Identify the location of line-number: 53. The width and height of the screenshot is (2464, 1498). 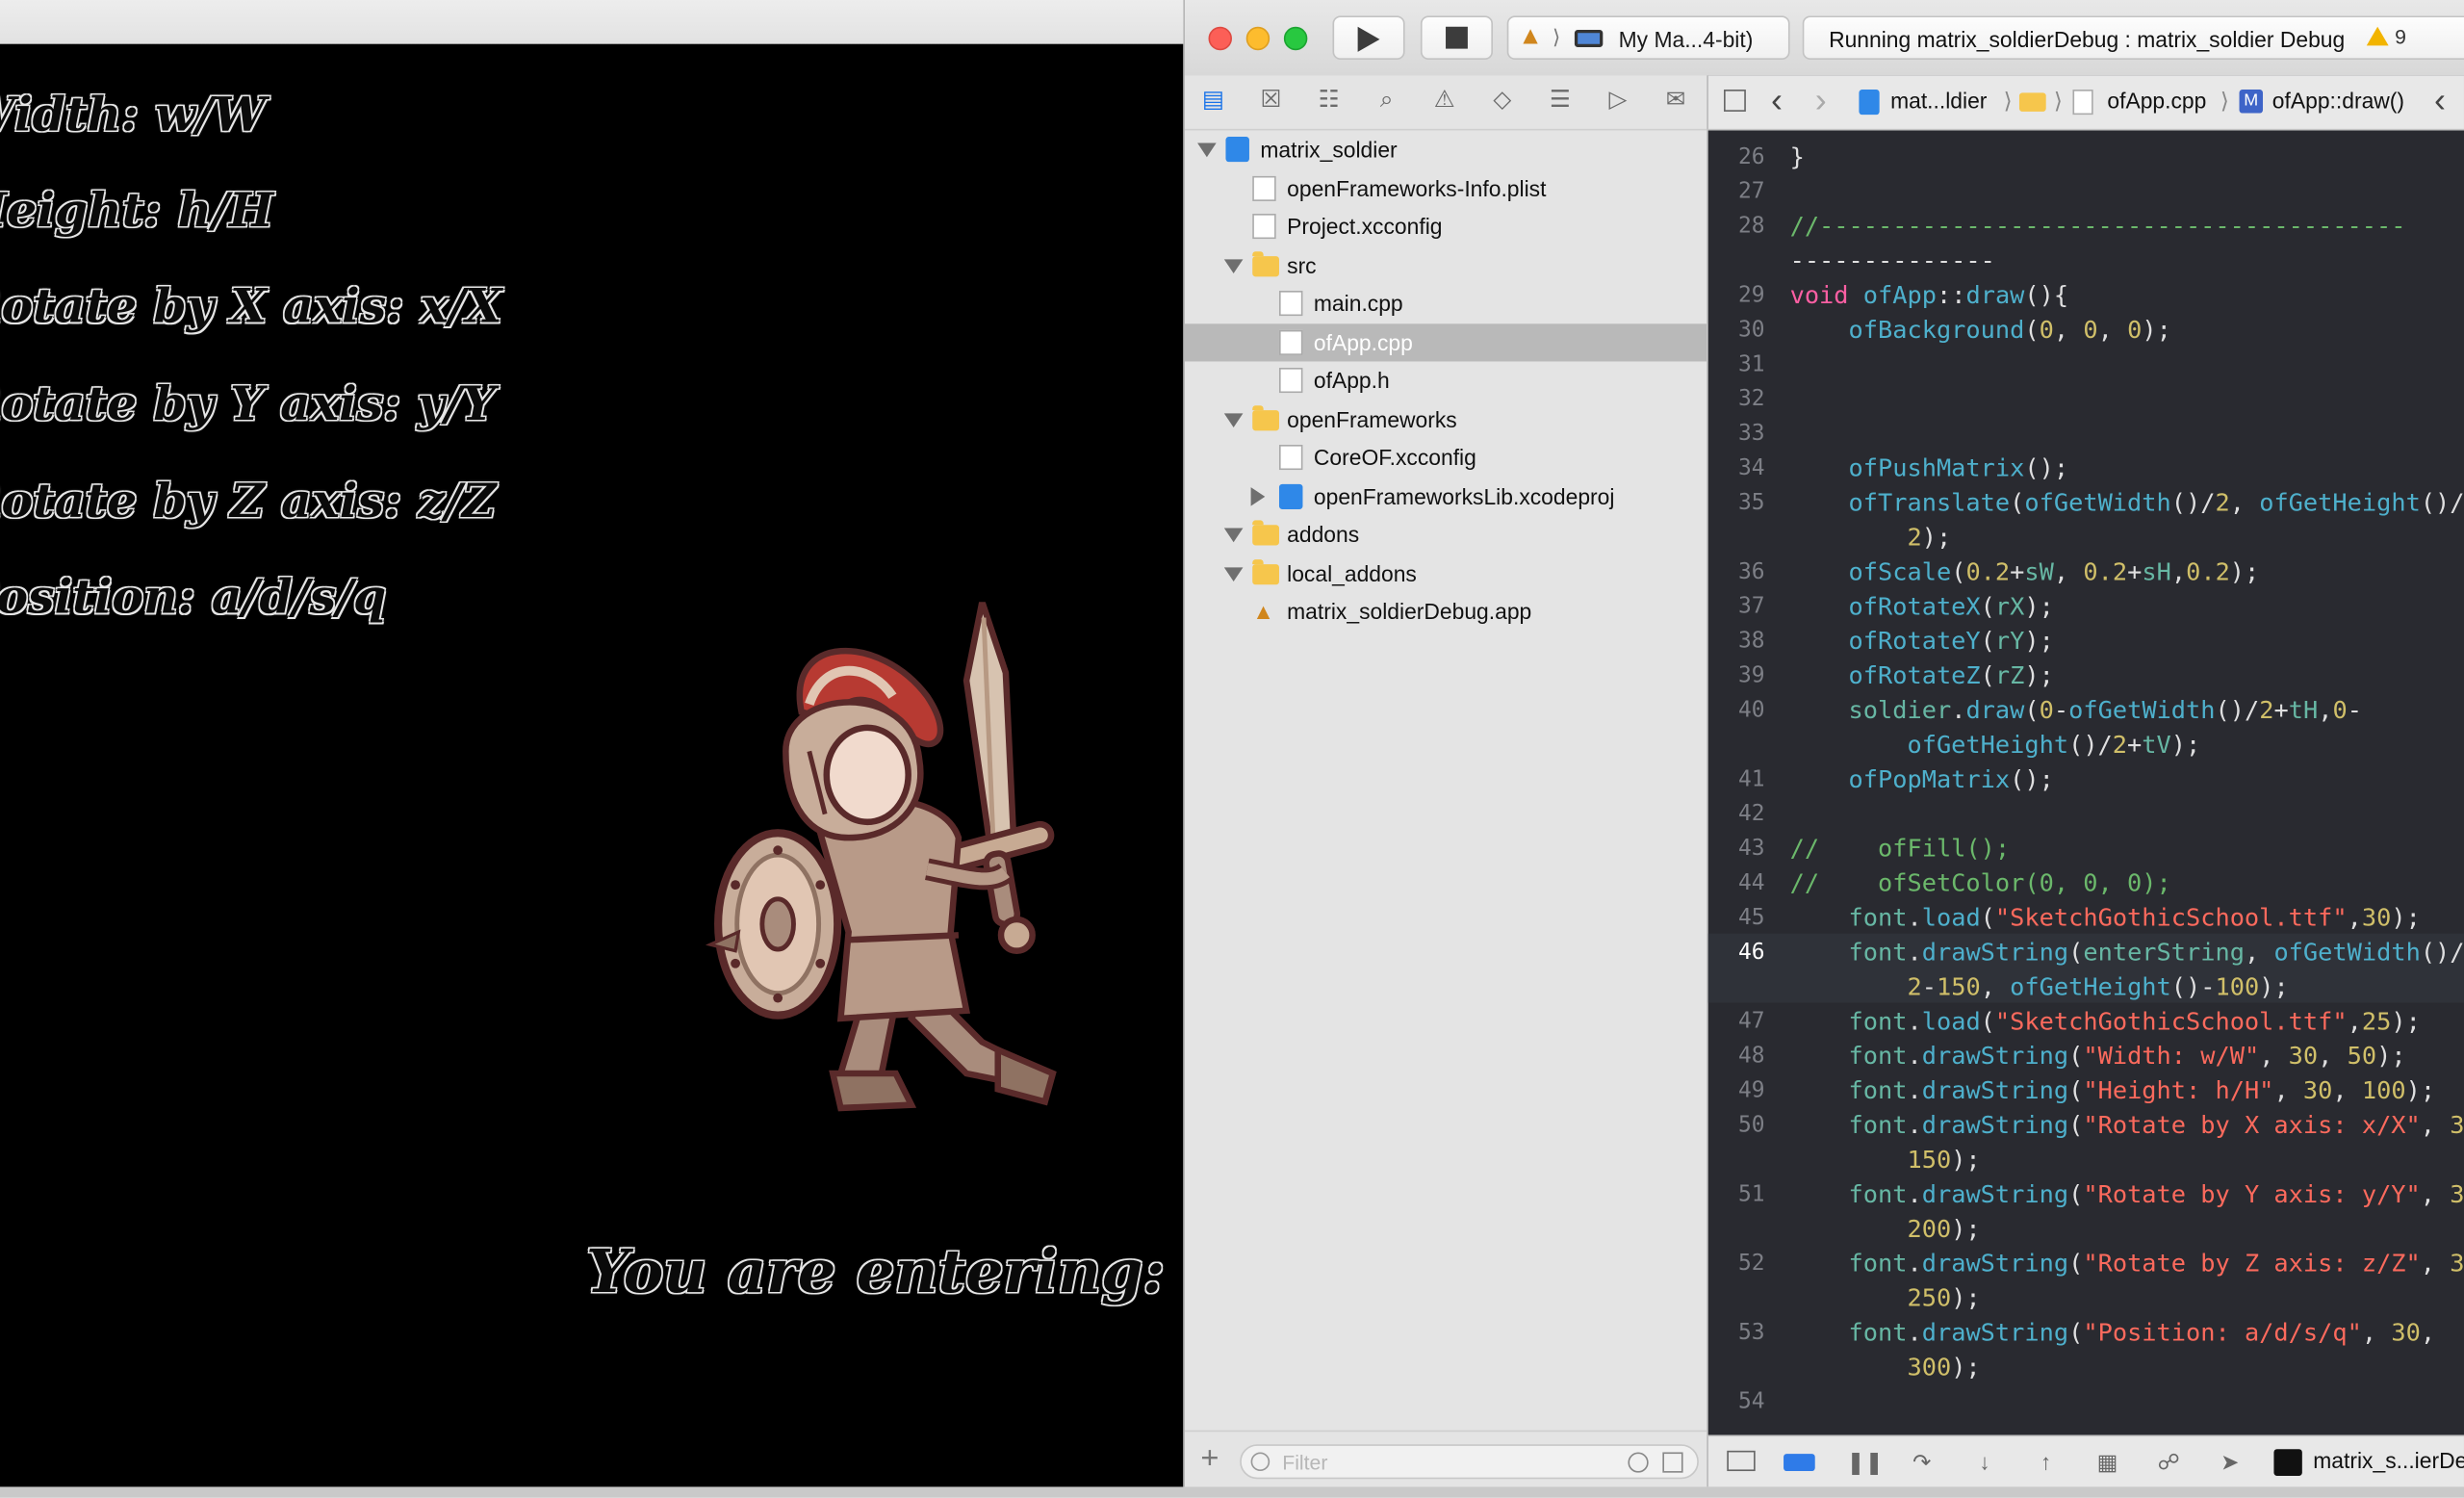
(1751, 1333).